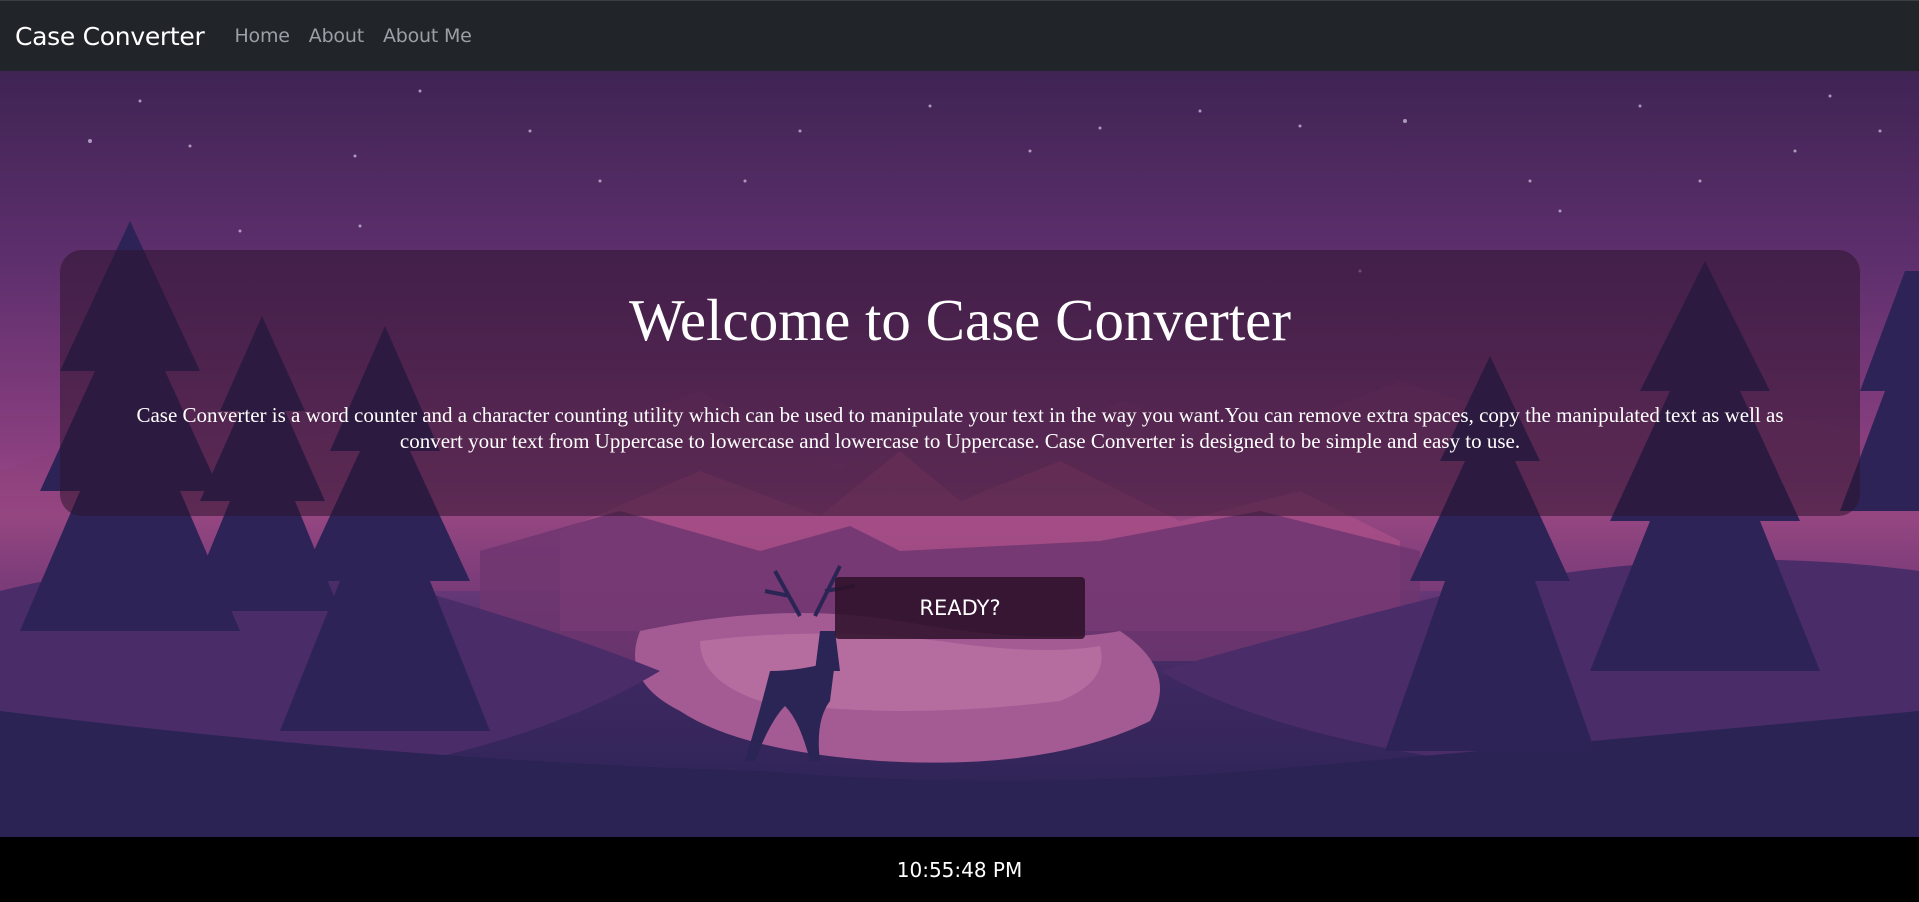 Image resolution: width=1919 pixels, height=902 pixels. I want to click on nav-link-about-me: About Me, so click(427, 36).